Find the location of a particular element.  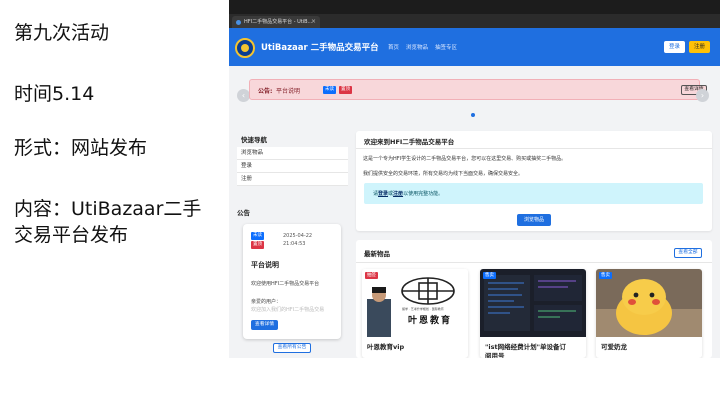

close-icon: × is located at coordinates (313, 22).